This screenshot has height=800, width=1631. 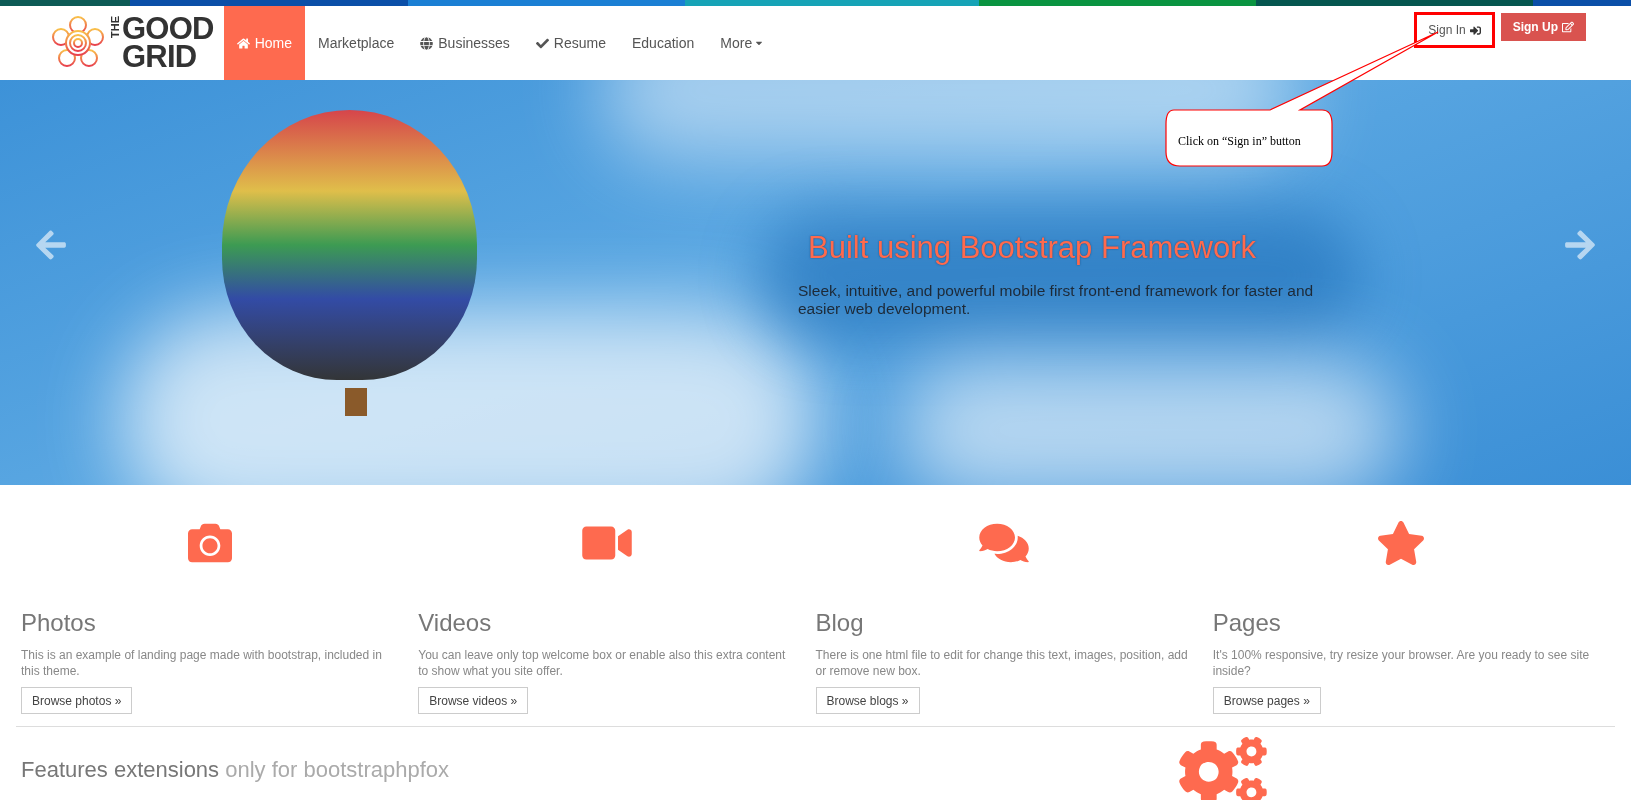 I want to click on feature-title: Blog, so click(x=840, y=623).